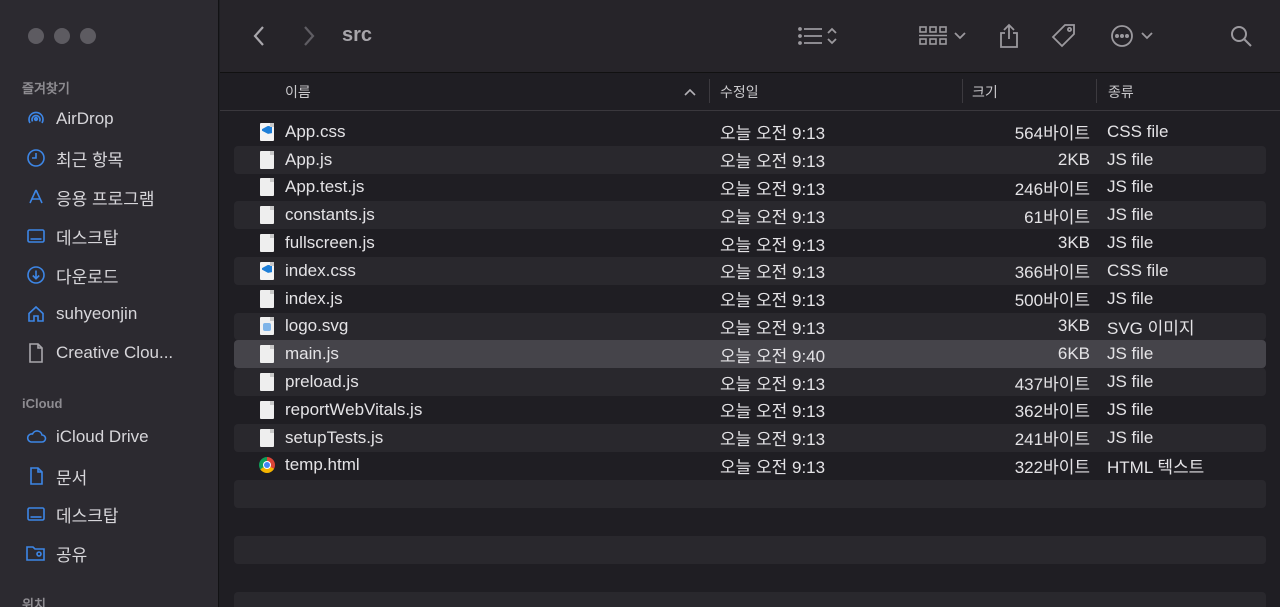 This screenshot has width=1280, height=607. What do you see at coordinates (86, 437) in the screenshot?
I see `sidebar-item-icloud-drive: iCloud Drive` at bounding box center [86, 437].